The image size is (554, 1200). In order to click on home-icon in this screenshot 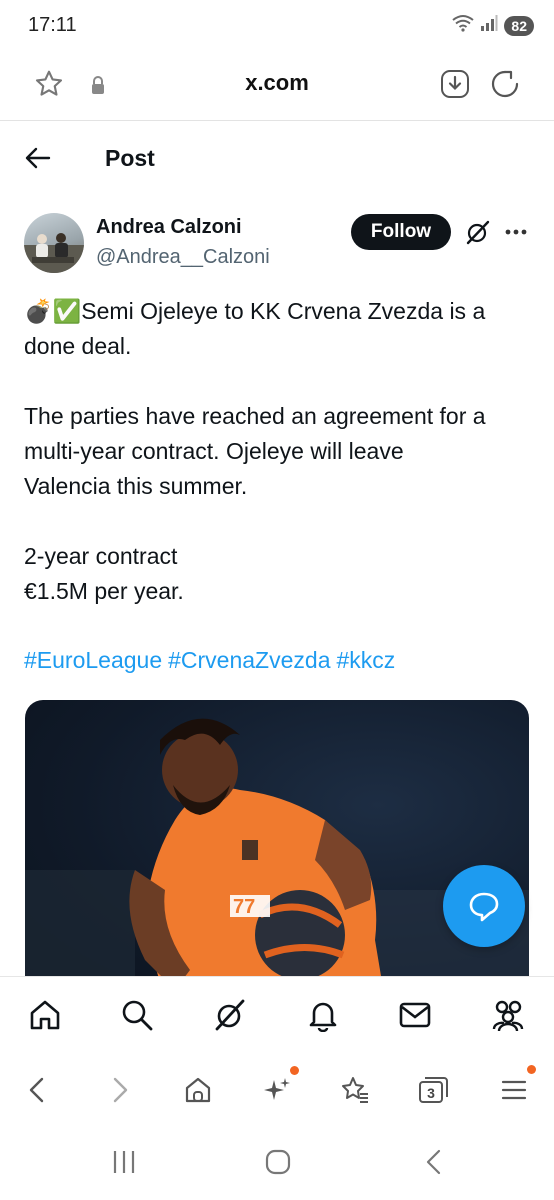, I will do `click(45, 1015)`.